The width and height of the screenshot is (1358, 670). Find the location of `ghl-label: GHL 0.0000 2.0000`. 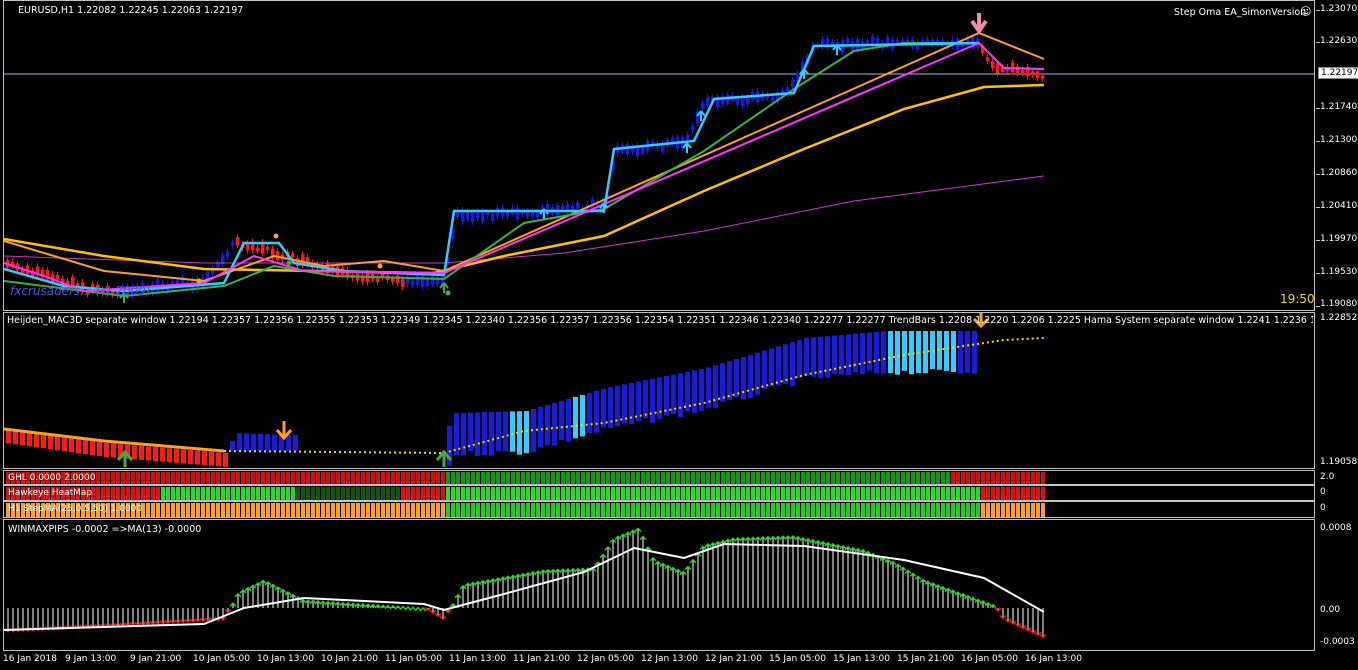

ghl-label: GHL 0.0000 2.0000 is located at coordinates (52, 478).